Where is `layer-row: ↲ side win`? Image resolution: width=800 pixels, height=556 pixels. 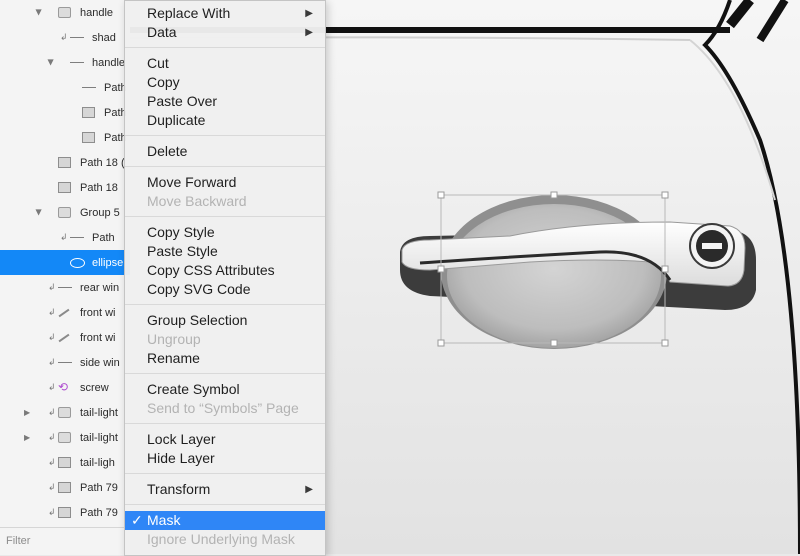
layer-row: ↲ side win is located at coordinates (65, 362).